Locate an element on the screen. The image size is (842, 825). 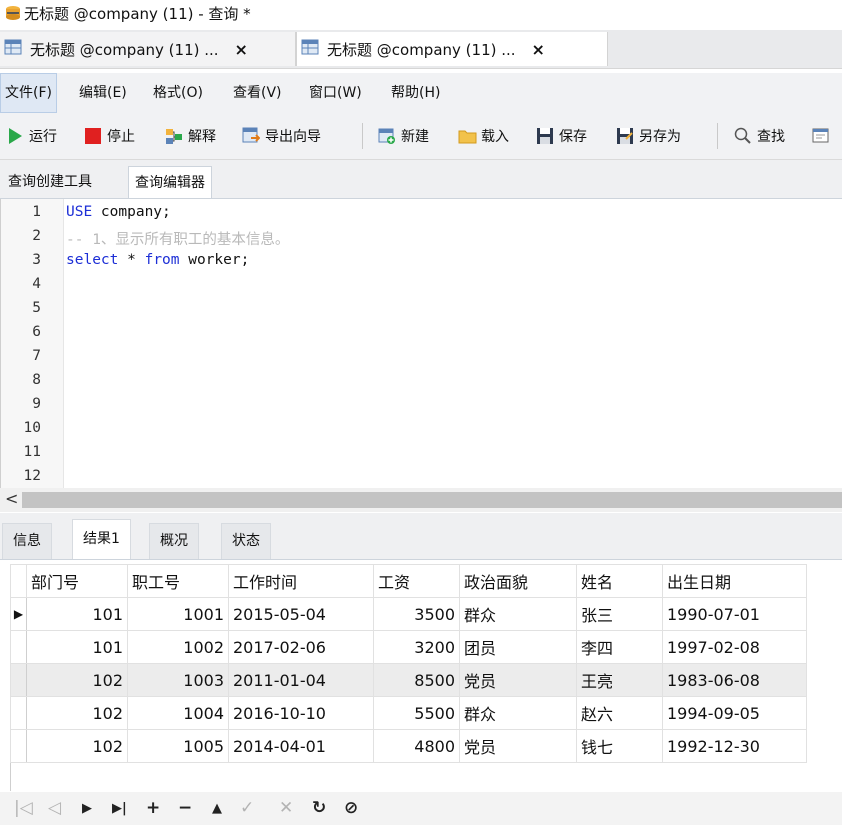
column-header: 工作时间 is located at coordinates (301, 581).